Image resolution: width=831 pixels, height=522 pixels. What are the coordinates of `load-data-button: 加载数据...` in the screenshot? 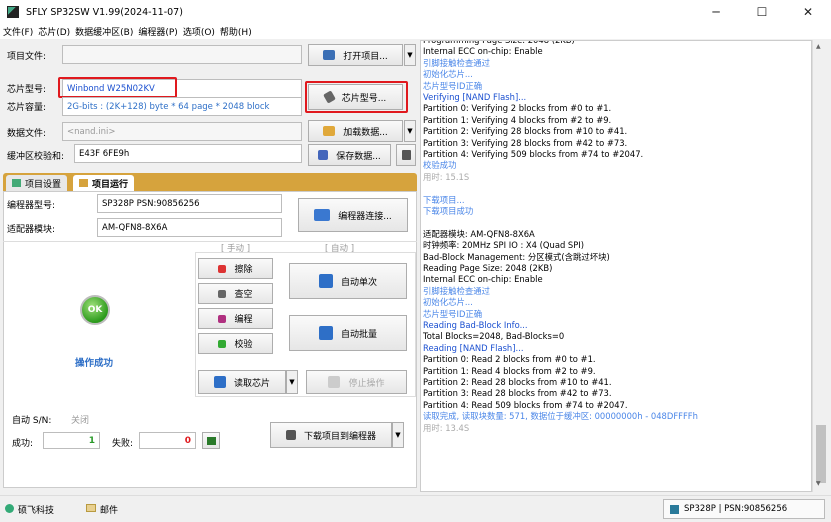 It's located at (355, 131).